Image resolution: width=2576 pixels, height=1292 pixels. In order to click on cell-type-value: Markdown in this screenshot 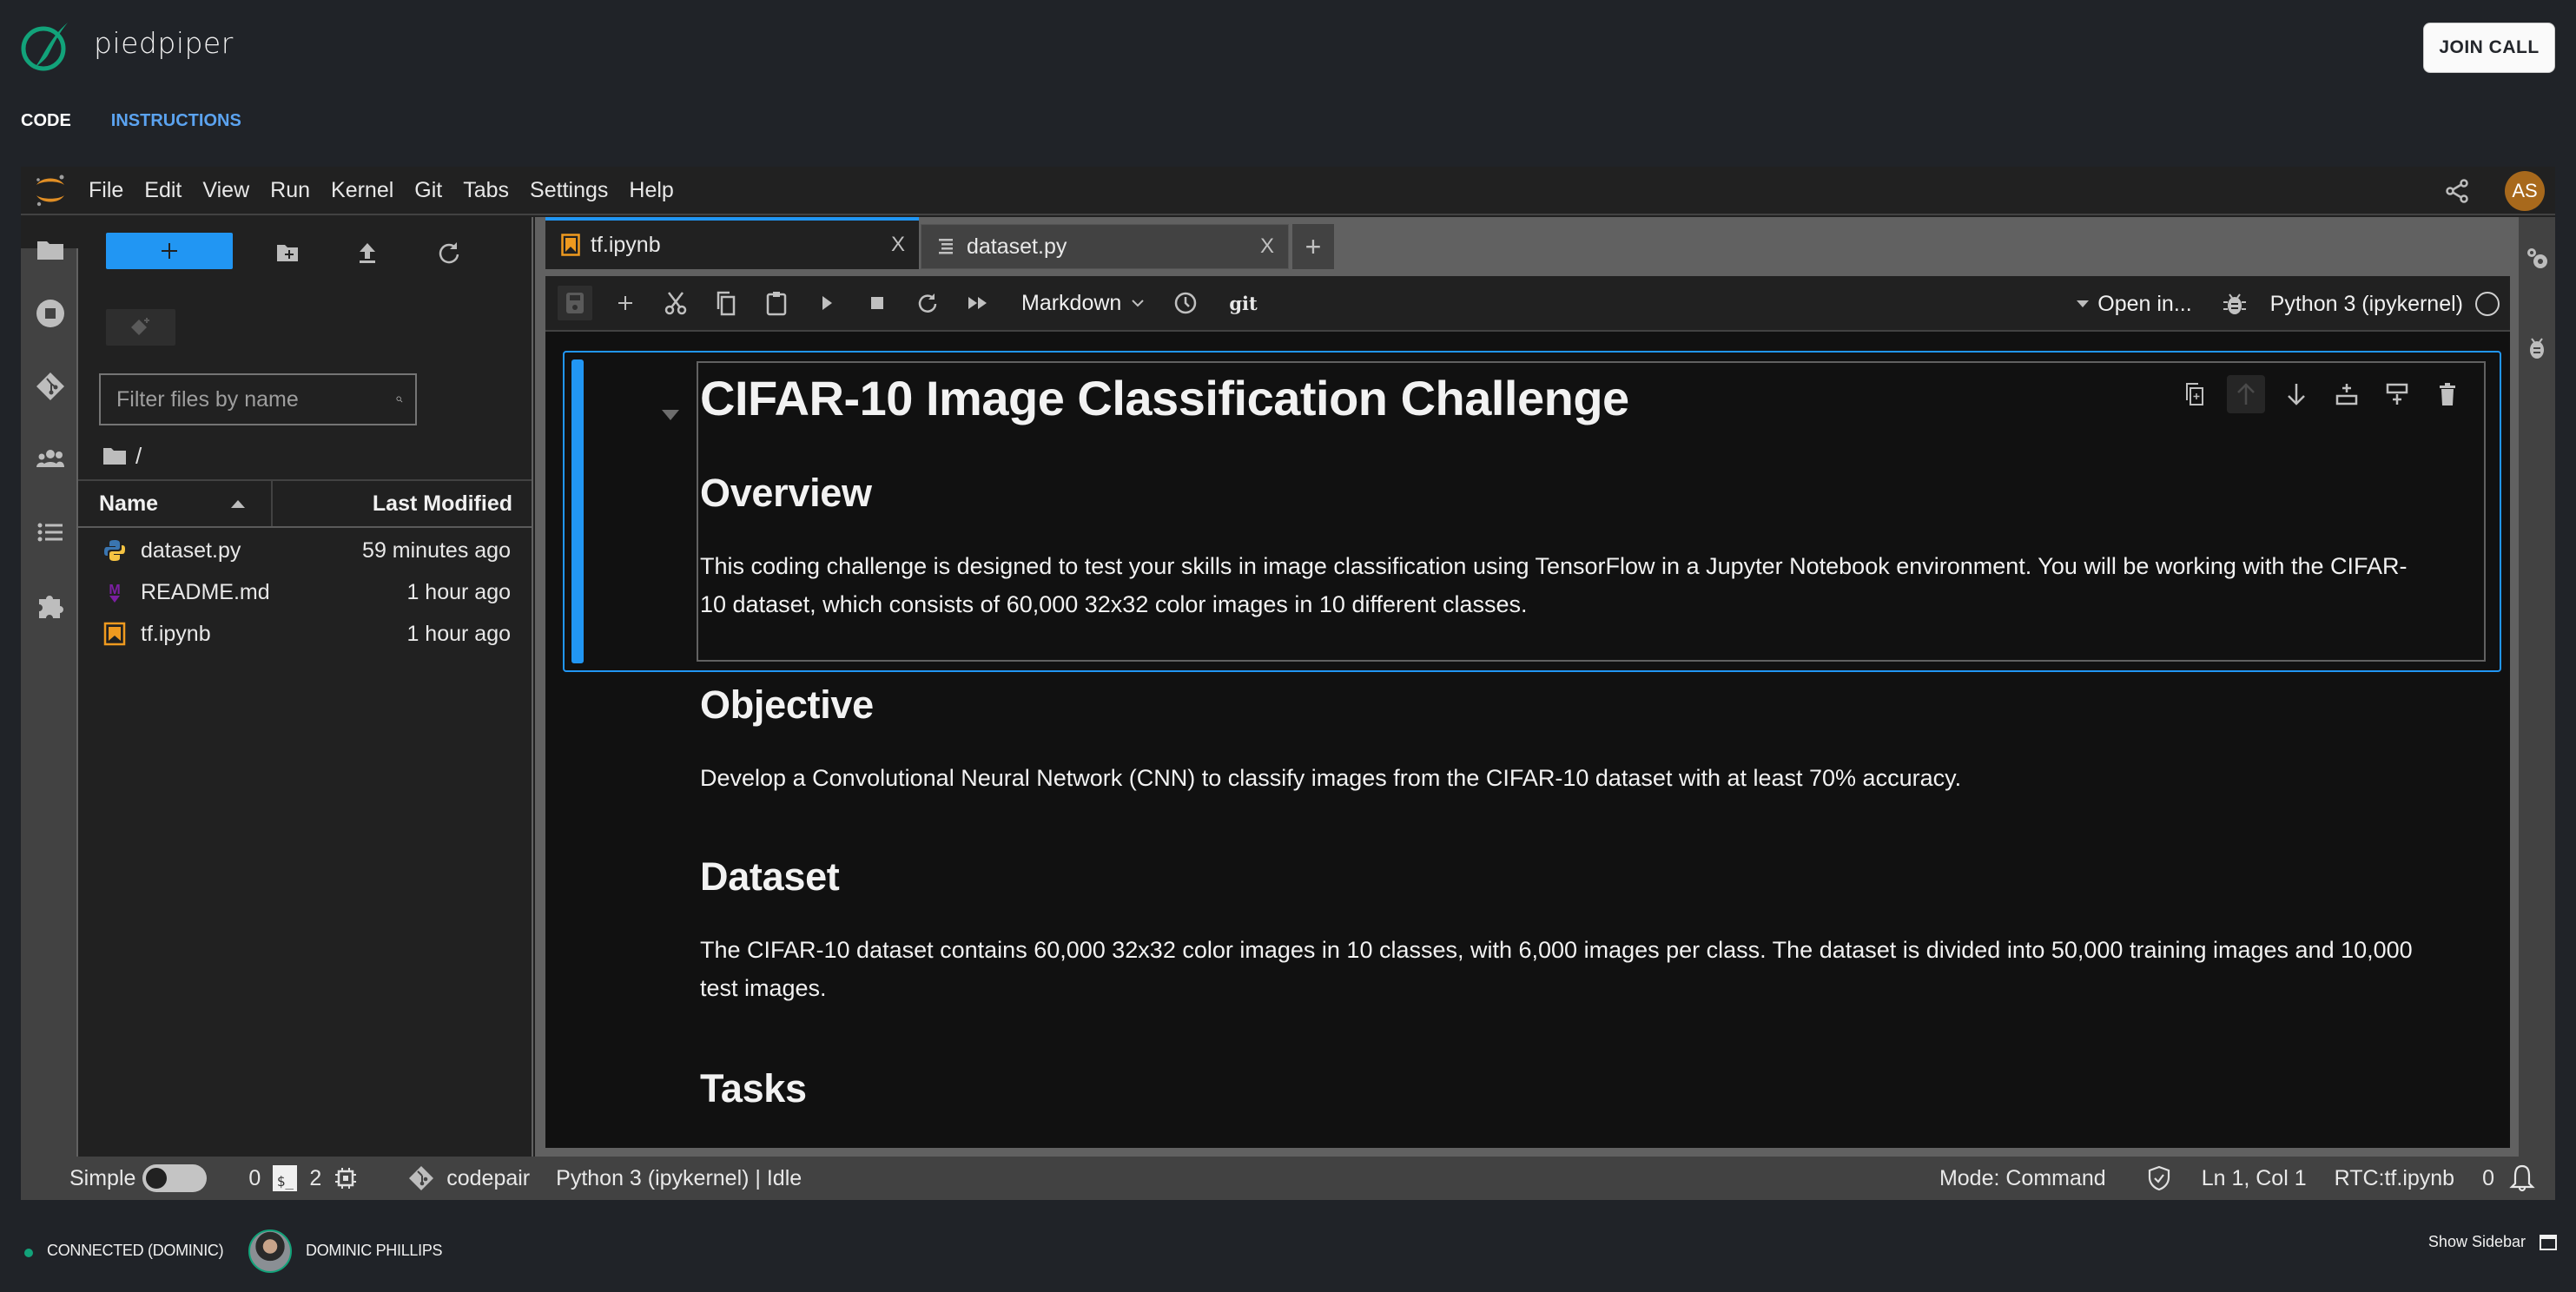, I will do `click(1071, 302)`.